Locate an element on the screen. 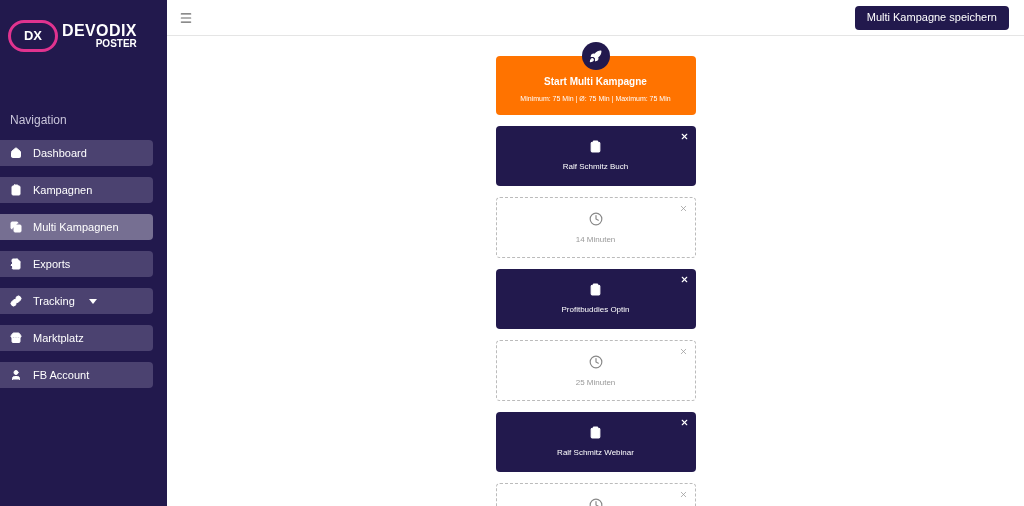 This screenshot has width=1024, height=506. nav-item: Exports is located at coordinates (76, 264).